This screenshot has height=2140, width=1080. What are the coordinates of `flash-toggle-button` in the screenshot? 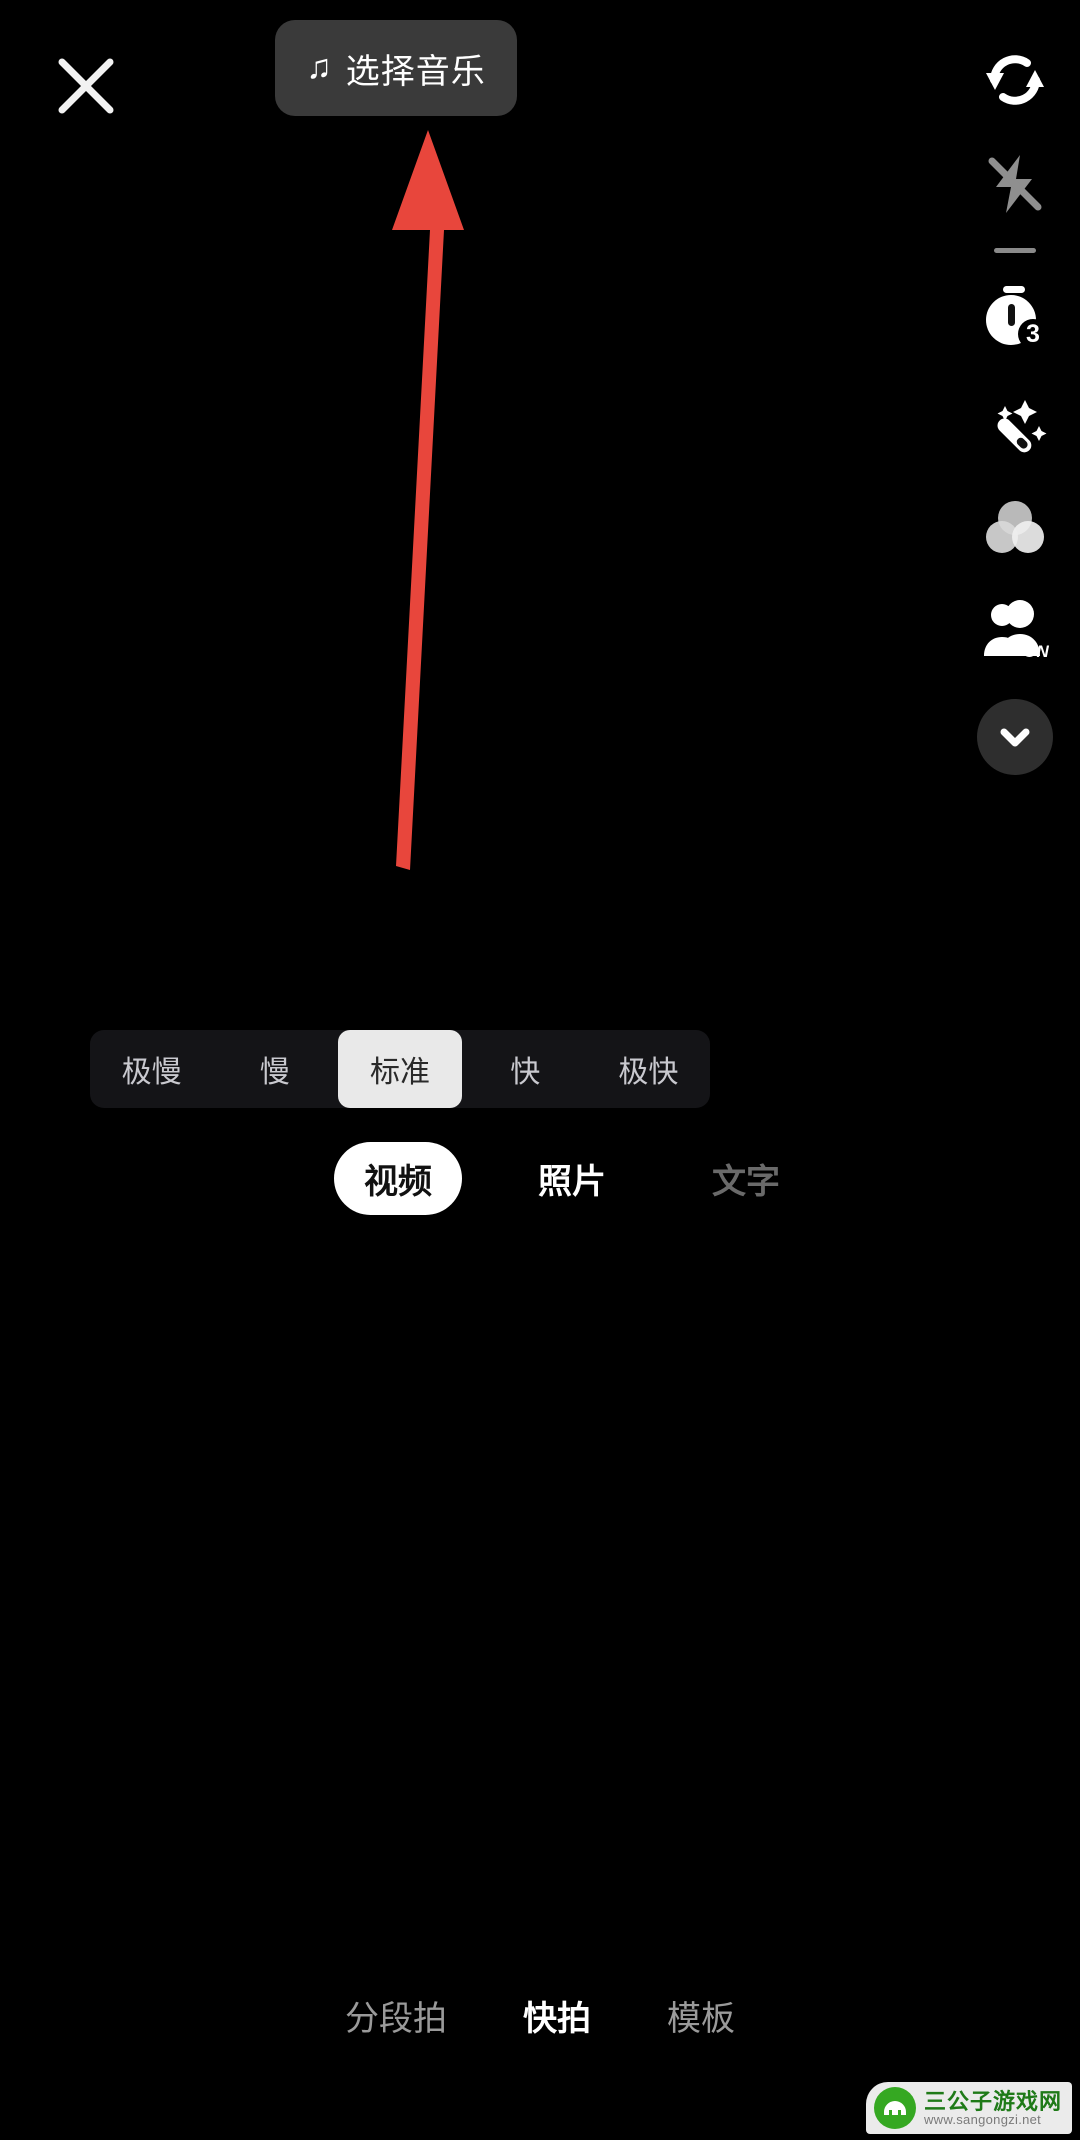 It's located at (1015, 186).